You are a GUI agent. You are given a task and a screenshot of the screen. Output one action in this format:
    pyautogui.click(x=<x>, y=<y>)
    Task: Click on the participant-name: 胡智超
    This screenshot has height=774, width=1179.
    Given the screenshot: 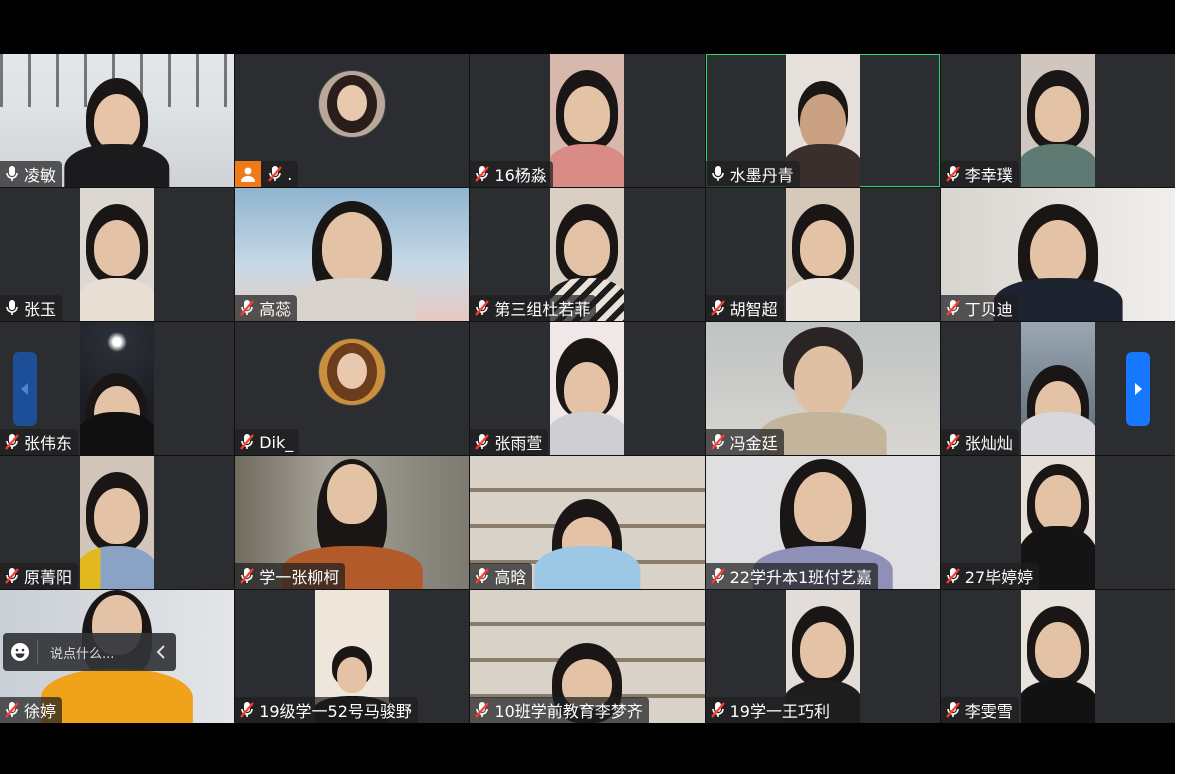 What is the action you would take?
    pyautogui.click(x=753, y=309)
    